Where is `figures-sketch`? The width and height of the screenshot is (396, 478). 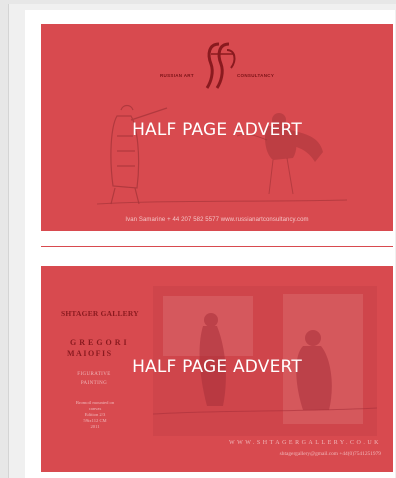 figures-sketch is located at coordinates (222, 154).